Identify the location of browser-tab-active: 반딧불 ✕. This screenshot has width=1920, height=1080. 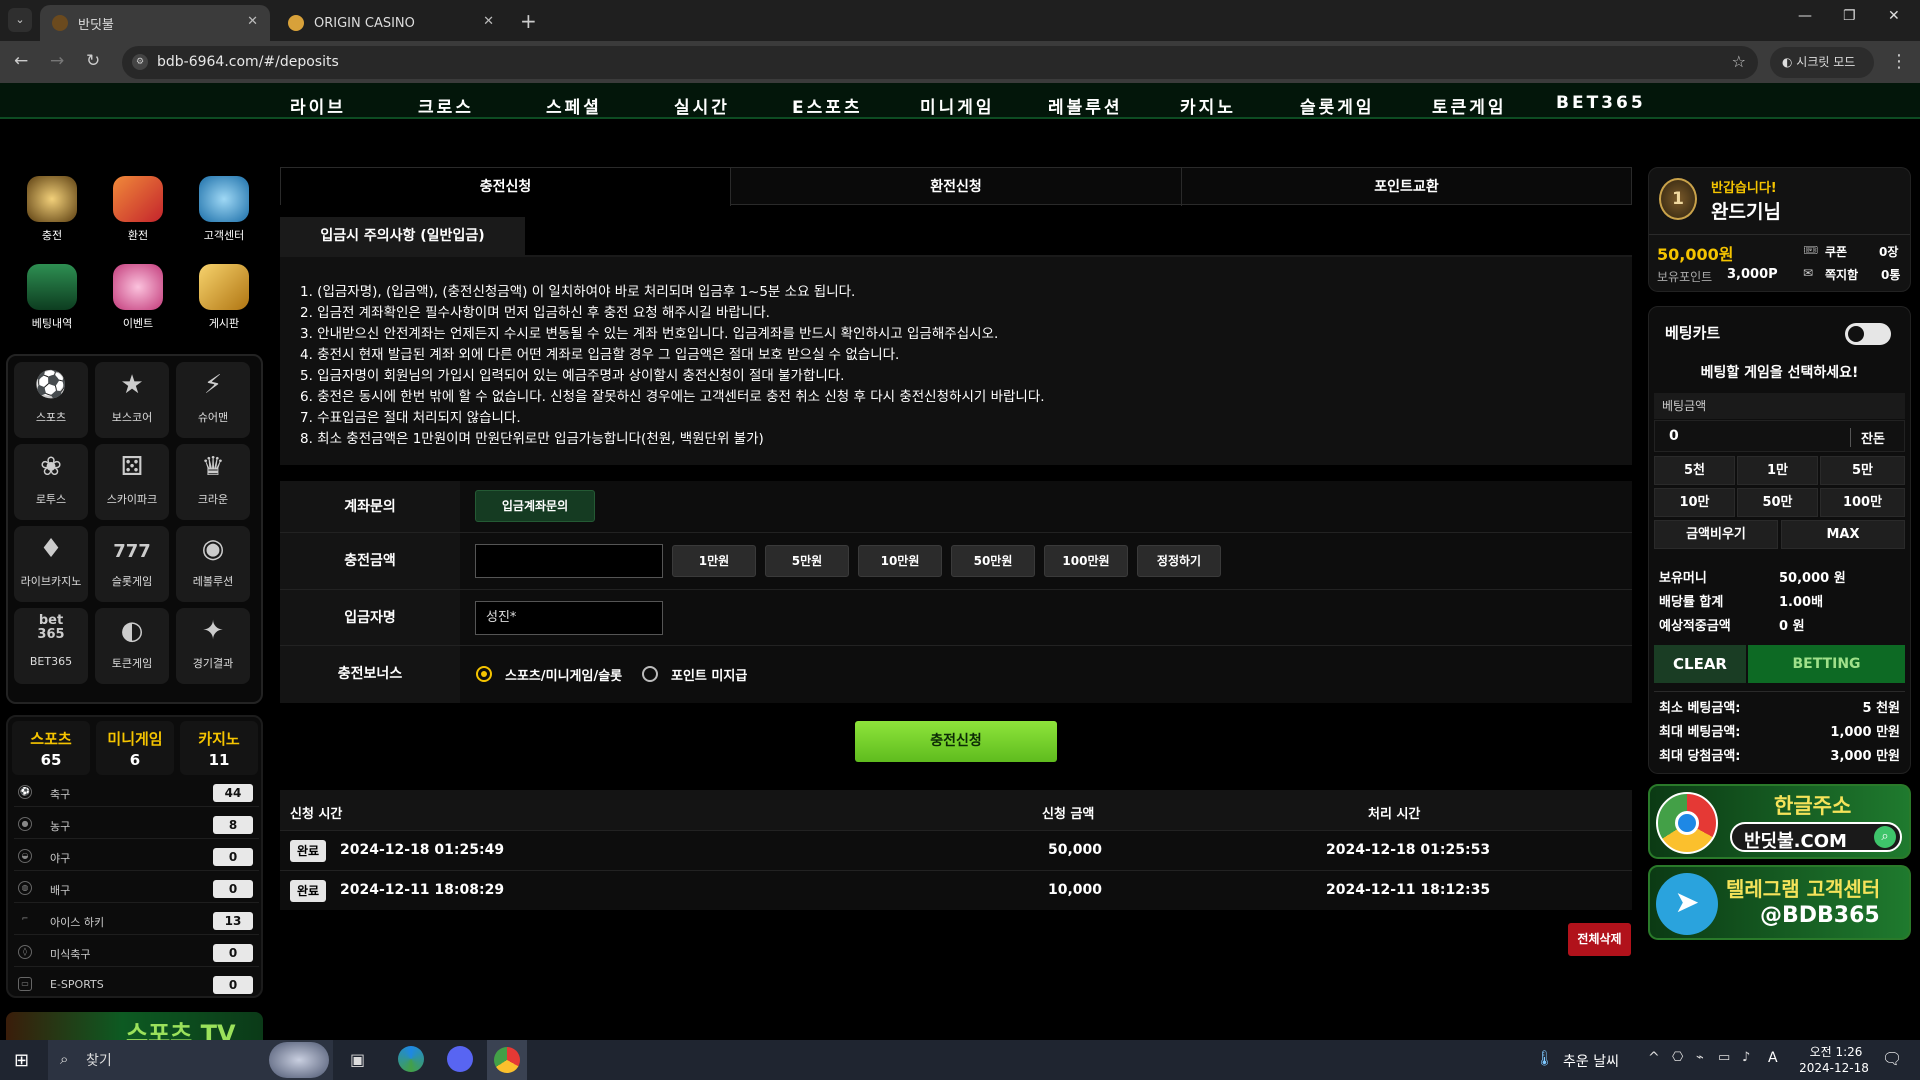
(155, 23).